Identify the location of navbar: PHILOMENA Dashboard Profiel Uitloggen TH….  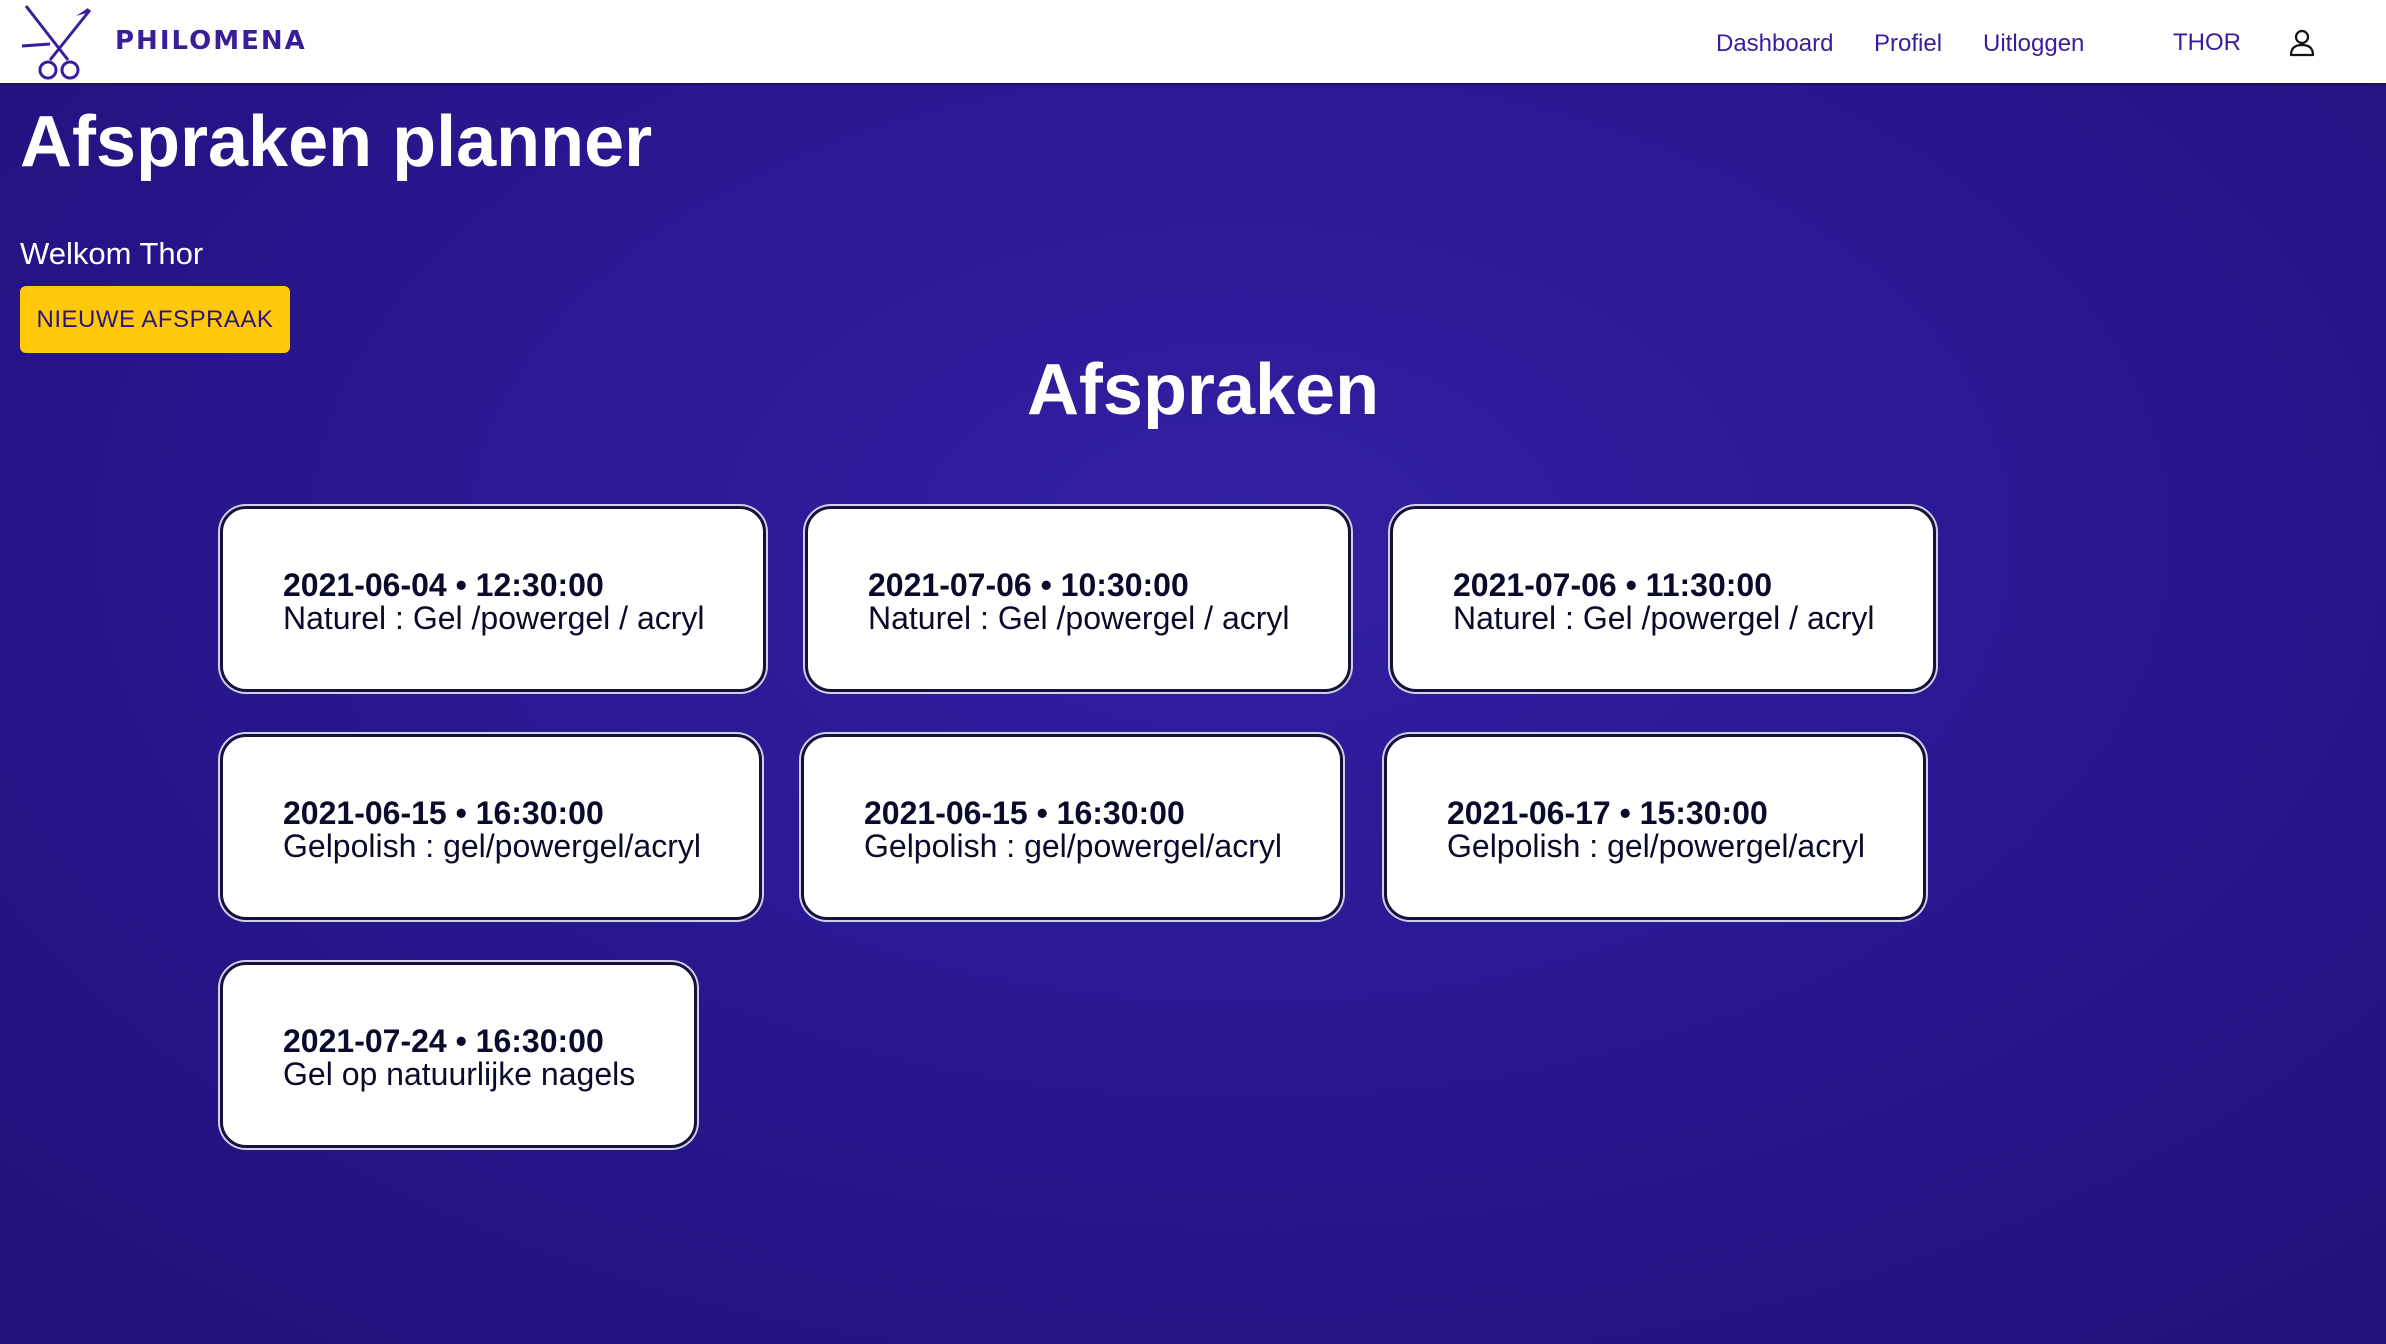
(1193, 42).